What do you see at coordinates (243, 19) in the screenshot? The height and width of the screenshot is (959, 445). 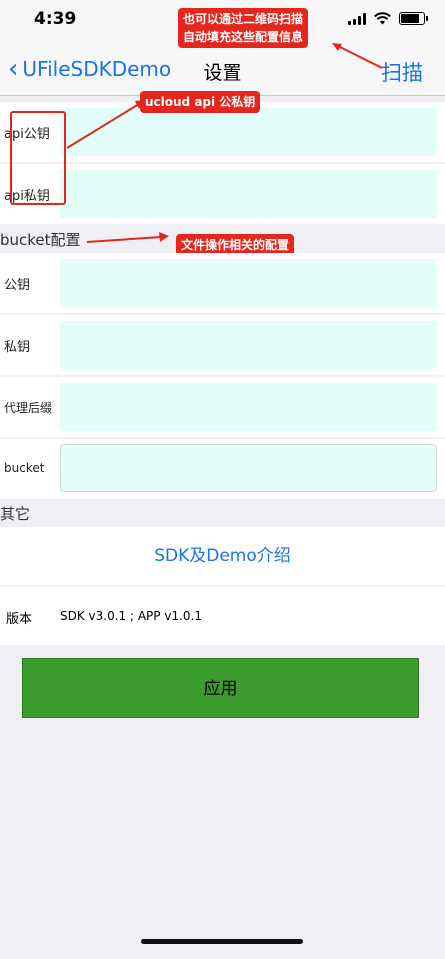 I see `scan-annotation-line1: 也可以通过二维码扫描` at bounding box center [243, 19].